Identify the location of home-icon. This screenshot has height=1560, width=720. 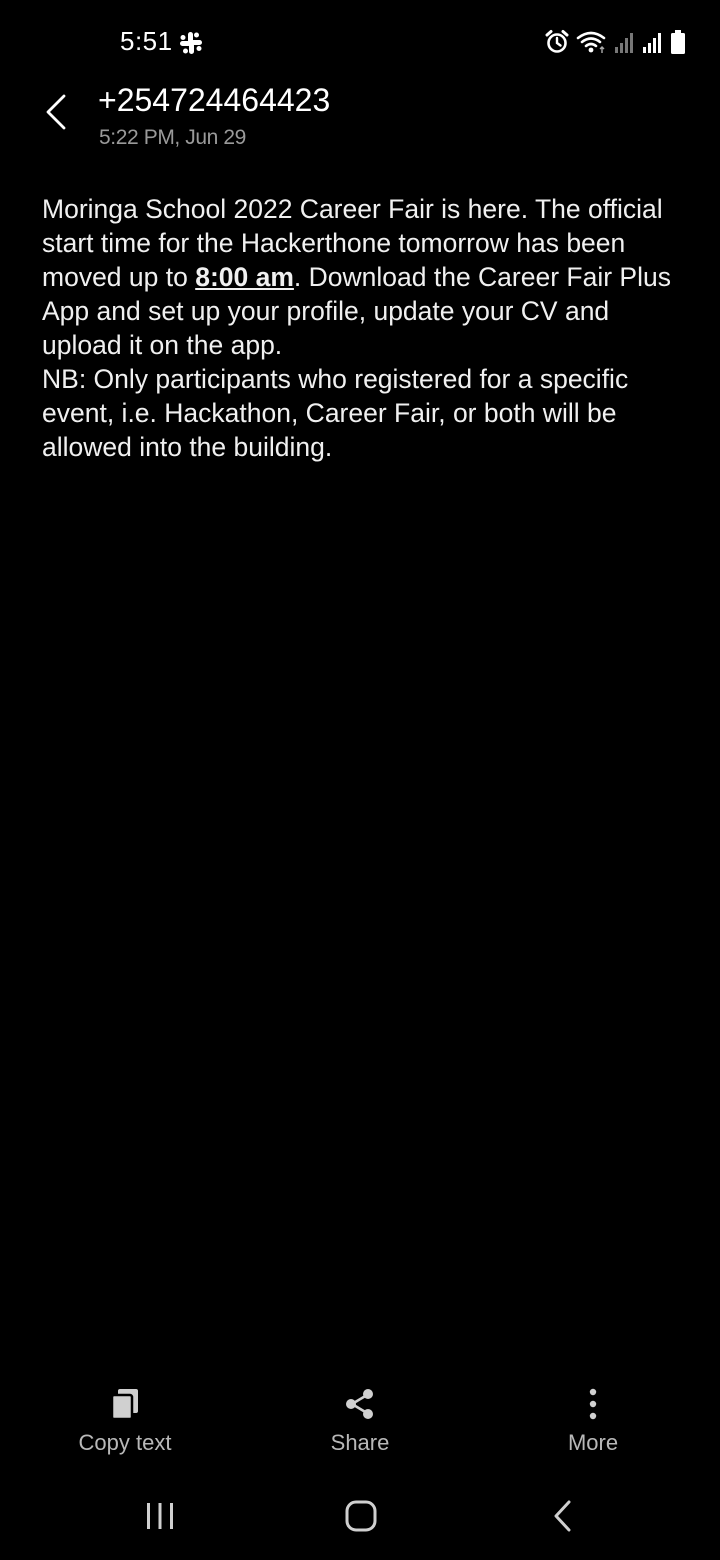
(361, 1518).